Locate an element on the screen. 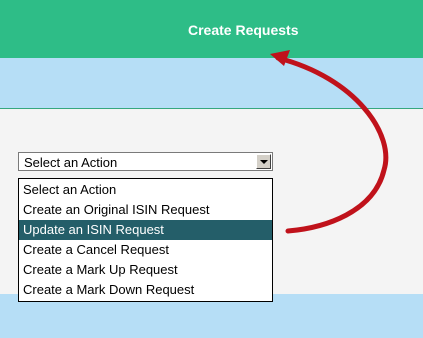 The image size is (423, 338). action-select: Select an Action is located at coordinates (145, 161).